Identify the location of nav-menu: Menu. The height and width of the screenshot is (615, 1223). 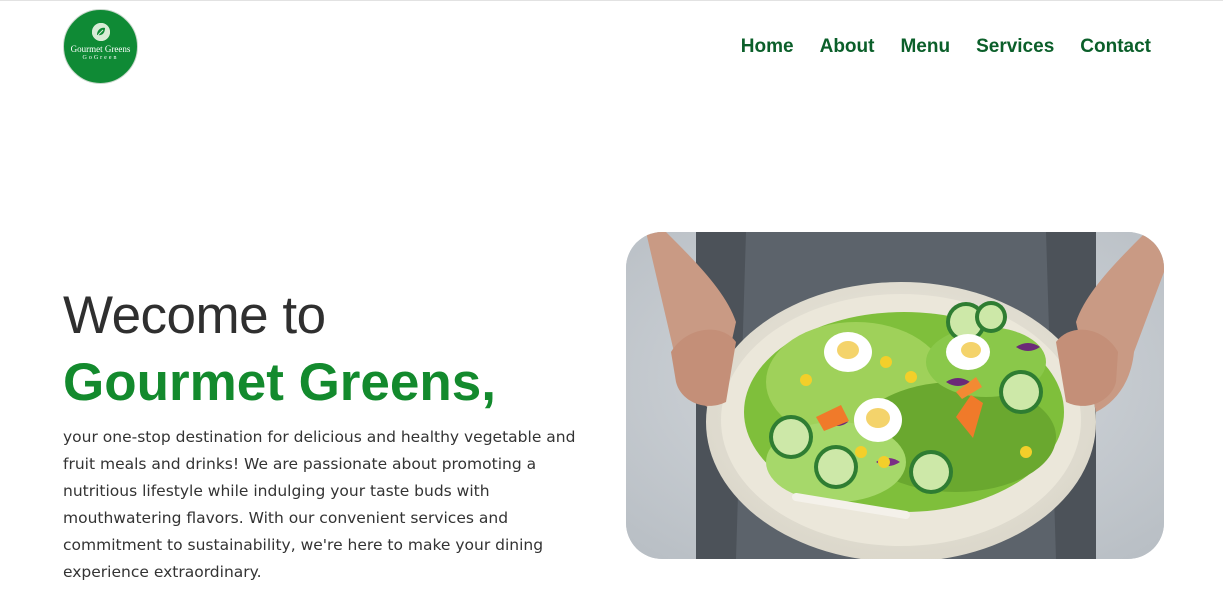
(925, 47).